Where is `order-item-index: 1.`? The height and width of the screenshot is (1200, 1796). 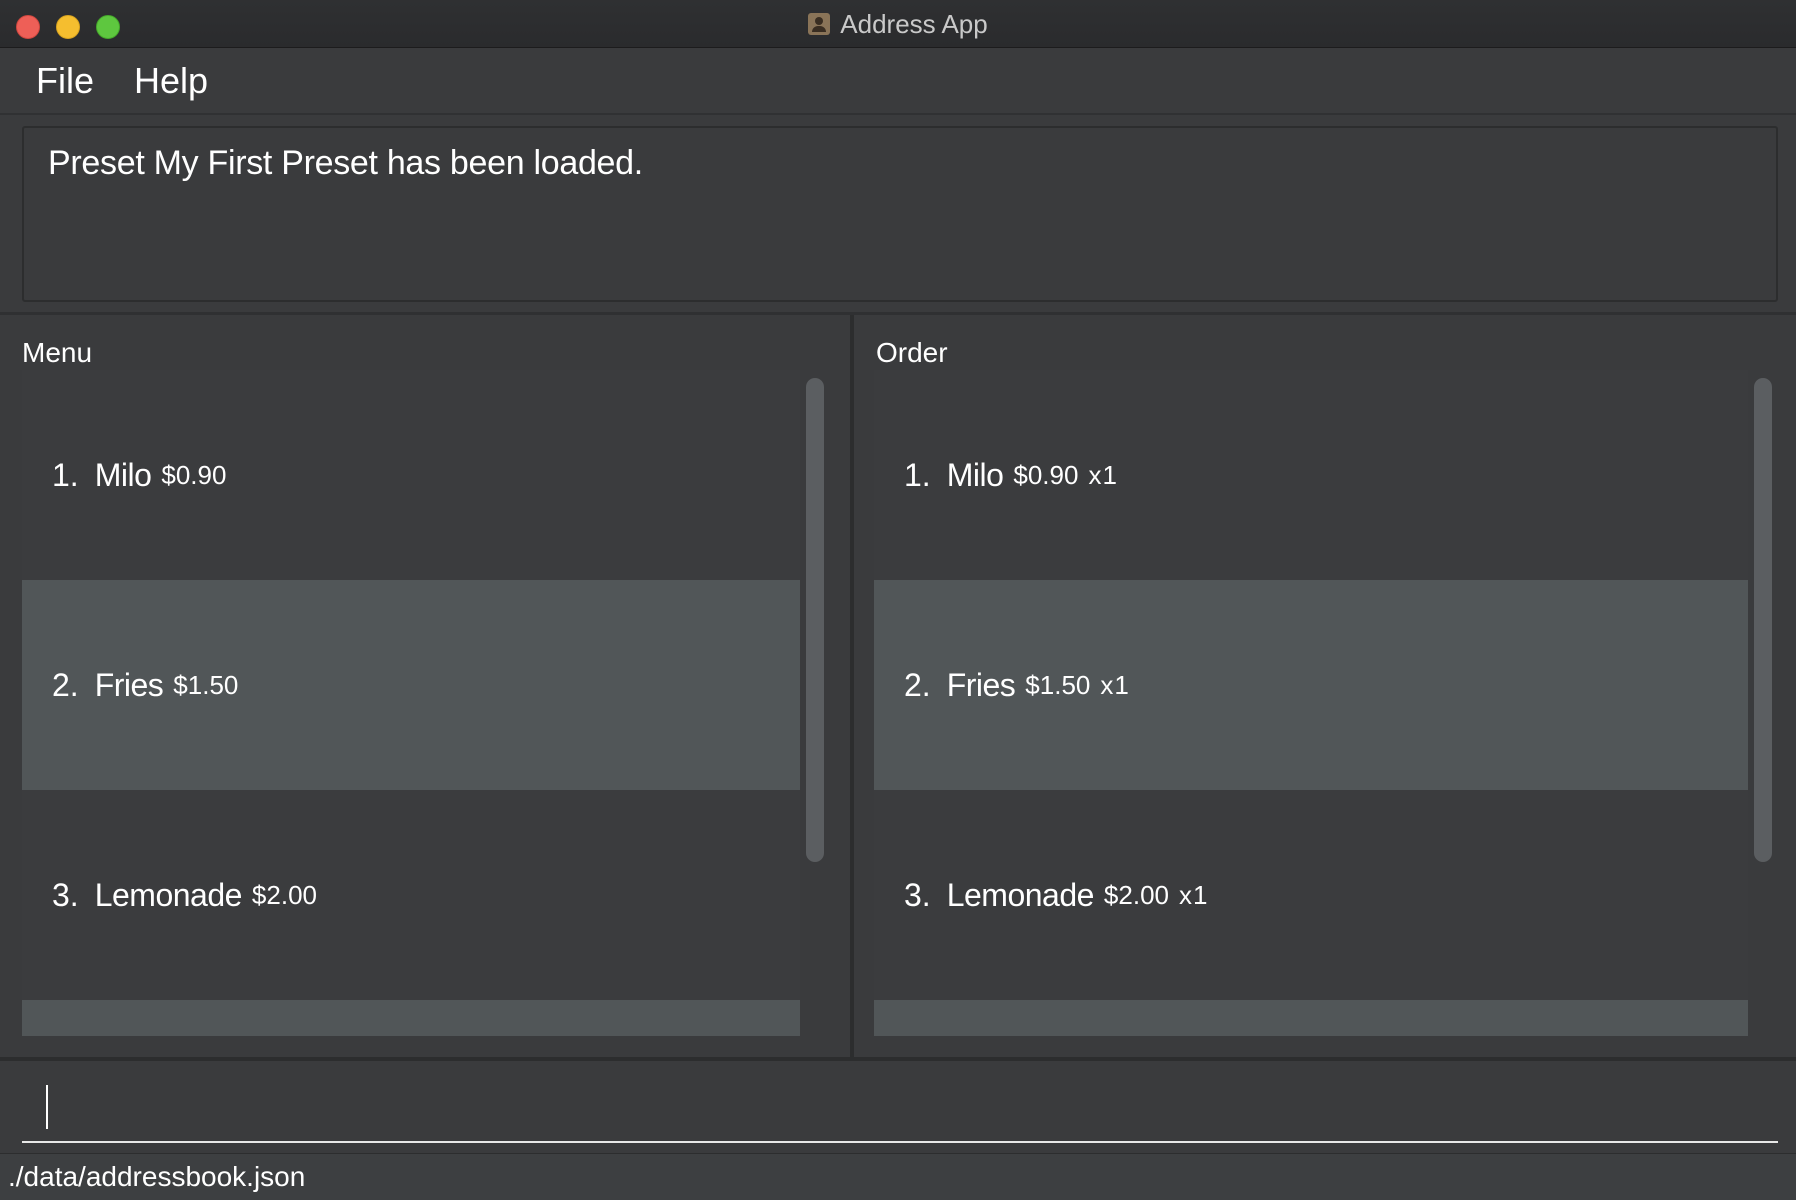 order-item-index: 1. is located at coordinates (917, 474).